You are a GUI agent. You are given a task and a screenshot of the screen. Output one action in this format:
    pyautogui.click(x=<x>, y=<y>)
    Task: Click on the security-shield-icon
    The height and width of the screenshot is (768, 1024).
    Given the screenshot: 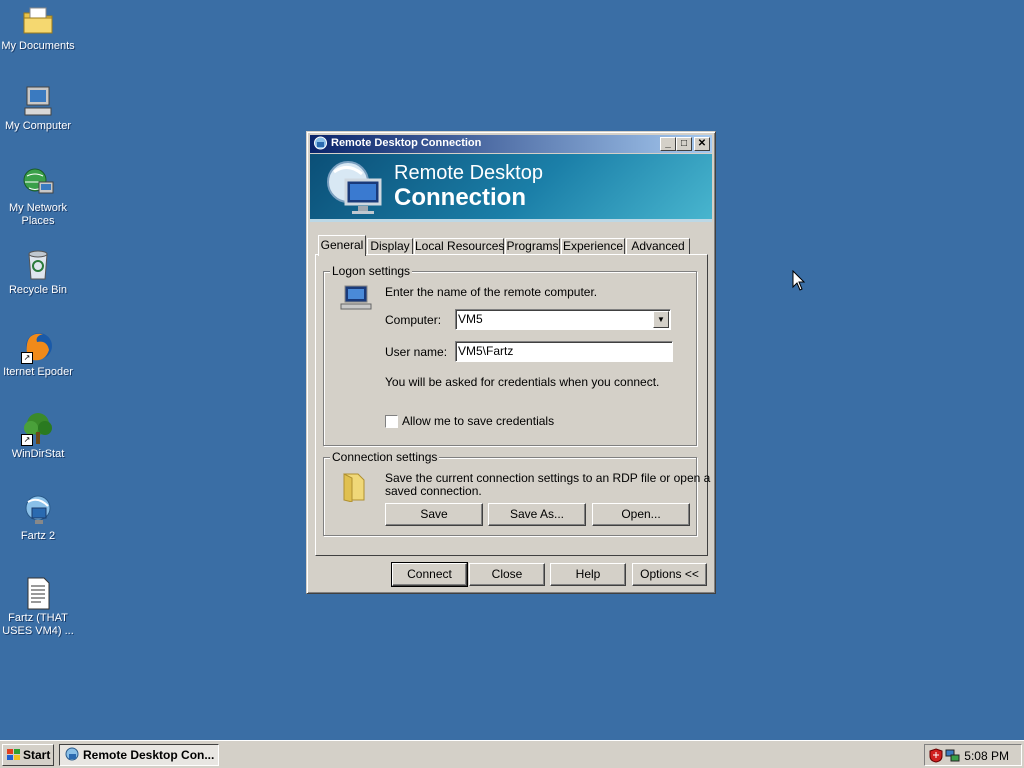 What is the action you would take?
    pyautogui.click(x=936, y=755)
    